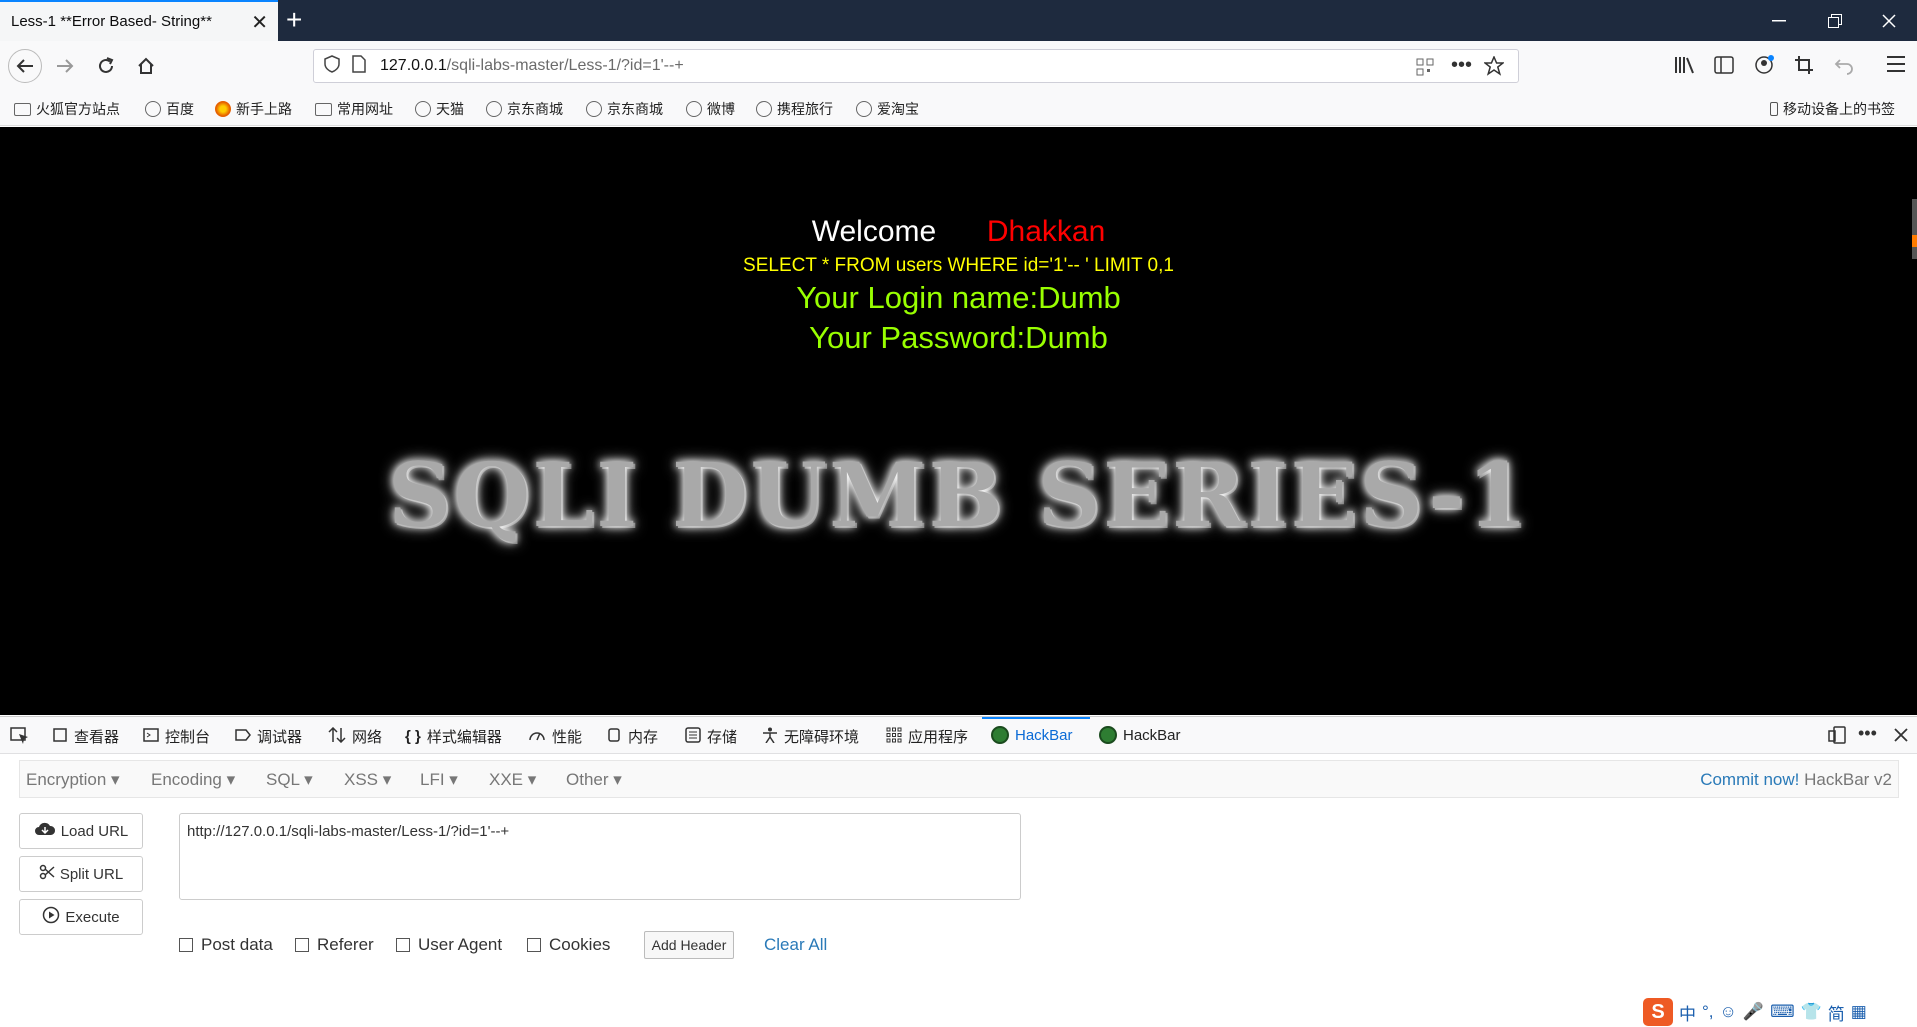  Describe the element at coordinates (25, 66) in the screenshot. I see `back-icon` at that location.